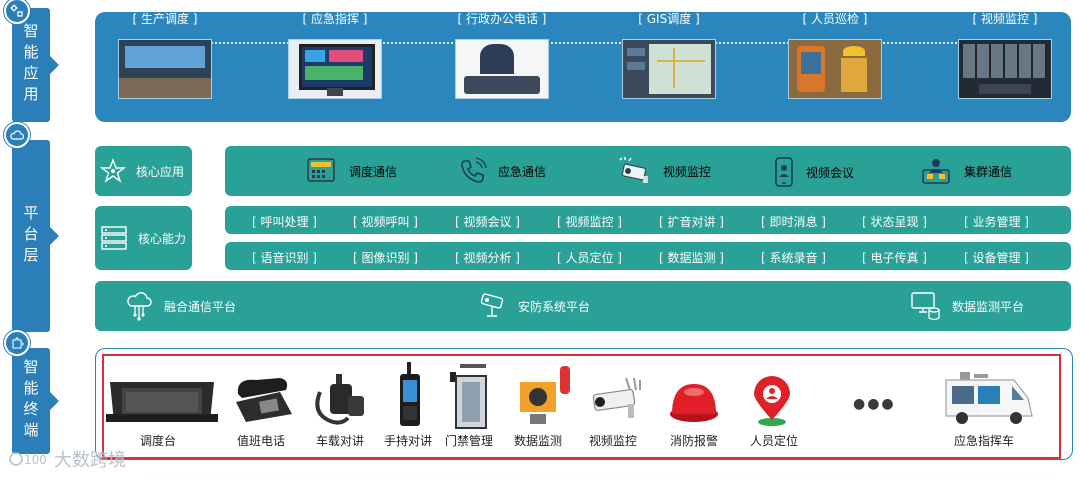  Describe the element at coordinates (139, 306) in the screenshot. I see `cloud-network-icon` at that location.